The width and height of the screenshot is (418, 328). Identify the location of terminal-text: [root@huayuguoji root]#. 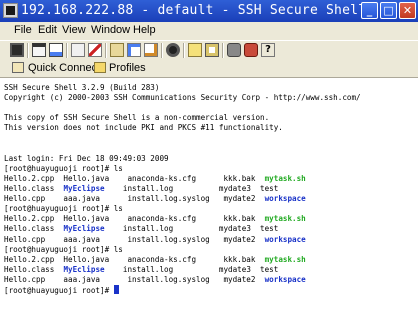
(59, 290).